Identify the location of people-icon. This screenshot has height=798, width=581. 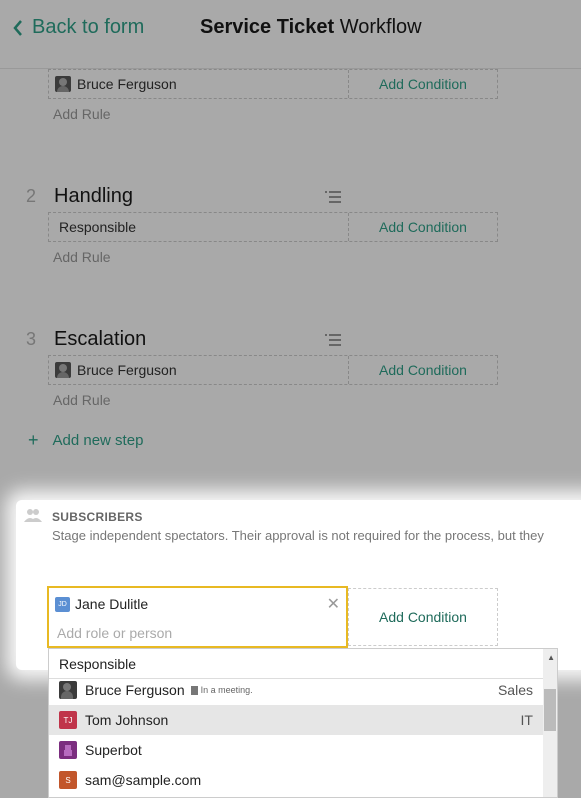
(33, 515).